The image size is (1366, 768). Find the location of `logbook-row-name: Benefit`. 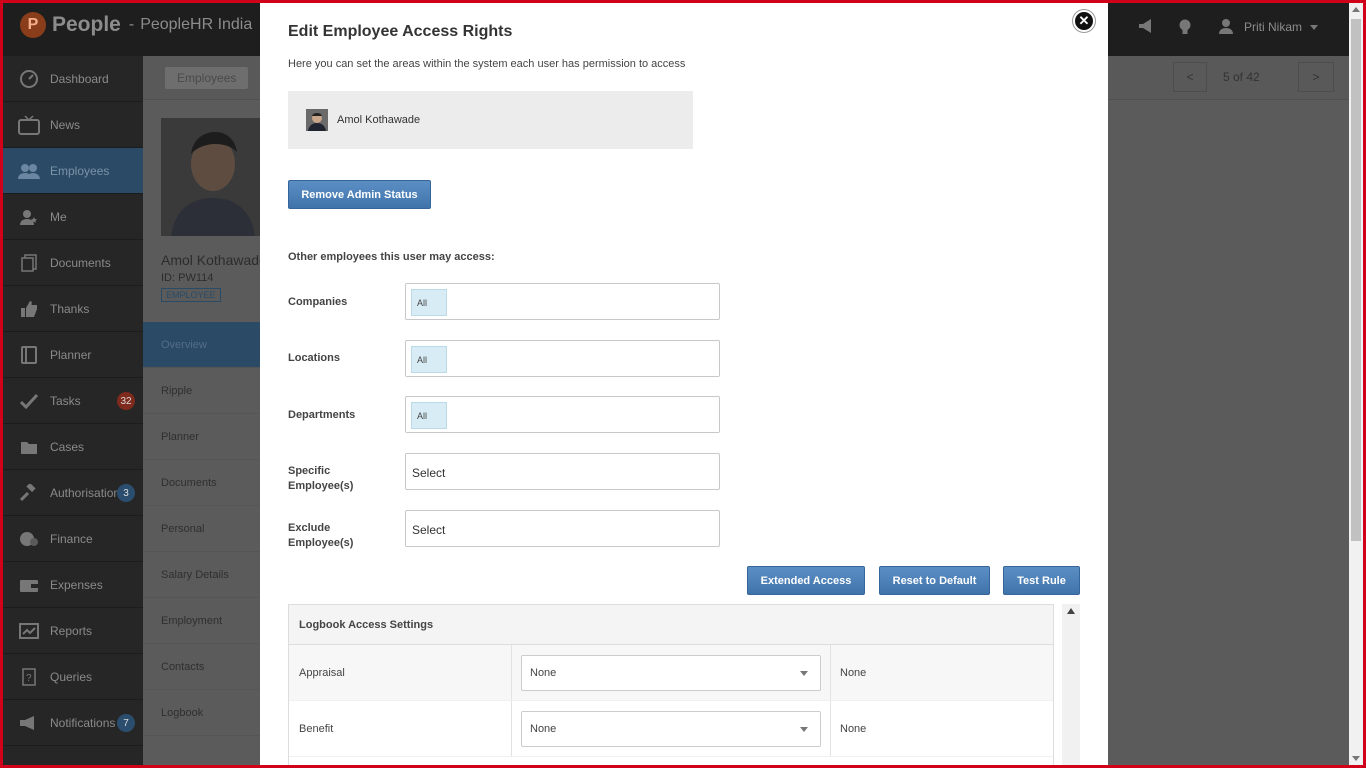

logbook-row-name: Benefit is located at coordinates (400, 728).